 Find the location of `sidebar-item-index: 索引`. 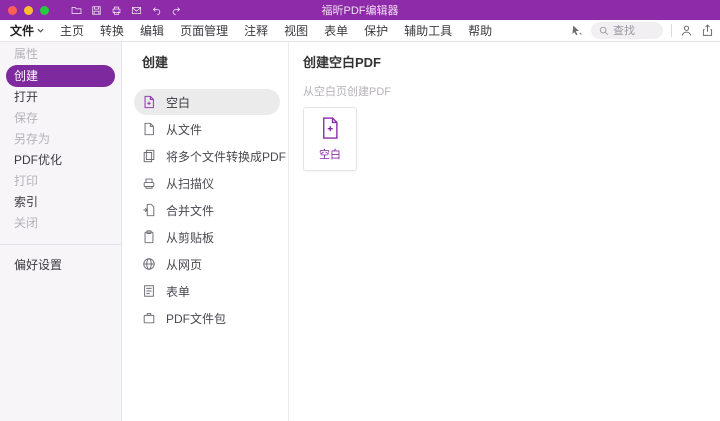

sidebar-item-index: 索引 is located at coordinates (60, 202).